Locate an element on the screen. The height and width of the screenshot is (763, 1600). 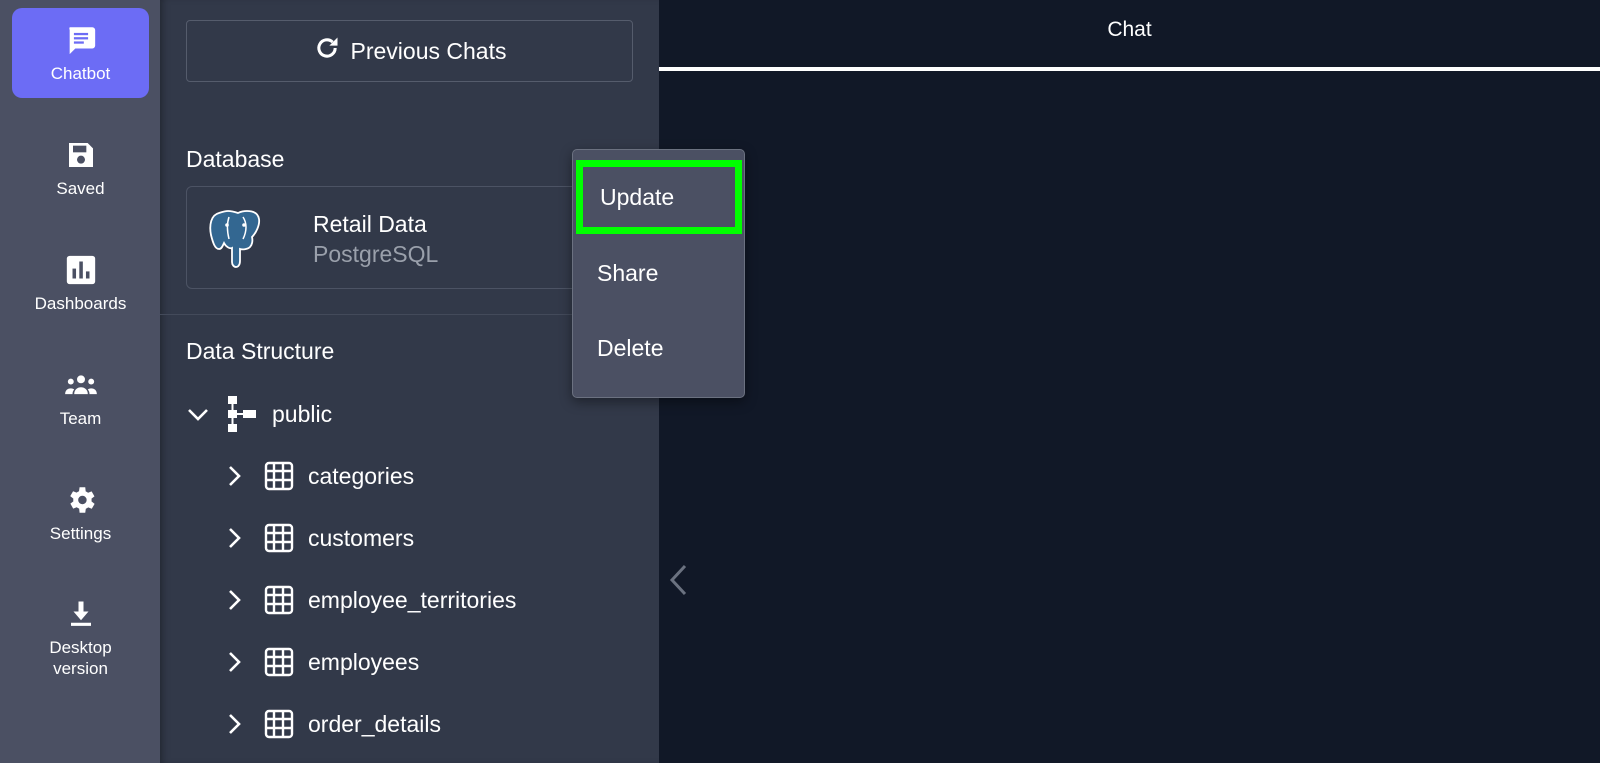
tree-row-table: customers is located at coordinates (318, 538).